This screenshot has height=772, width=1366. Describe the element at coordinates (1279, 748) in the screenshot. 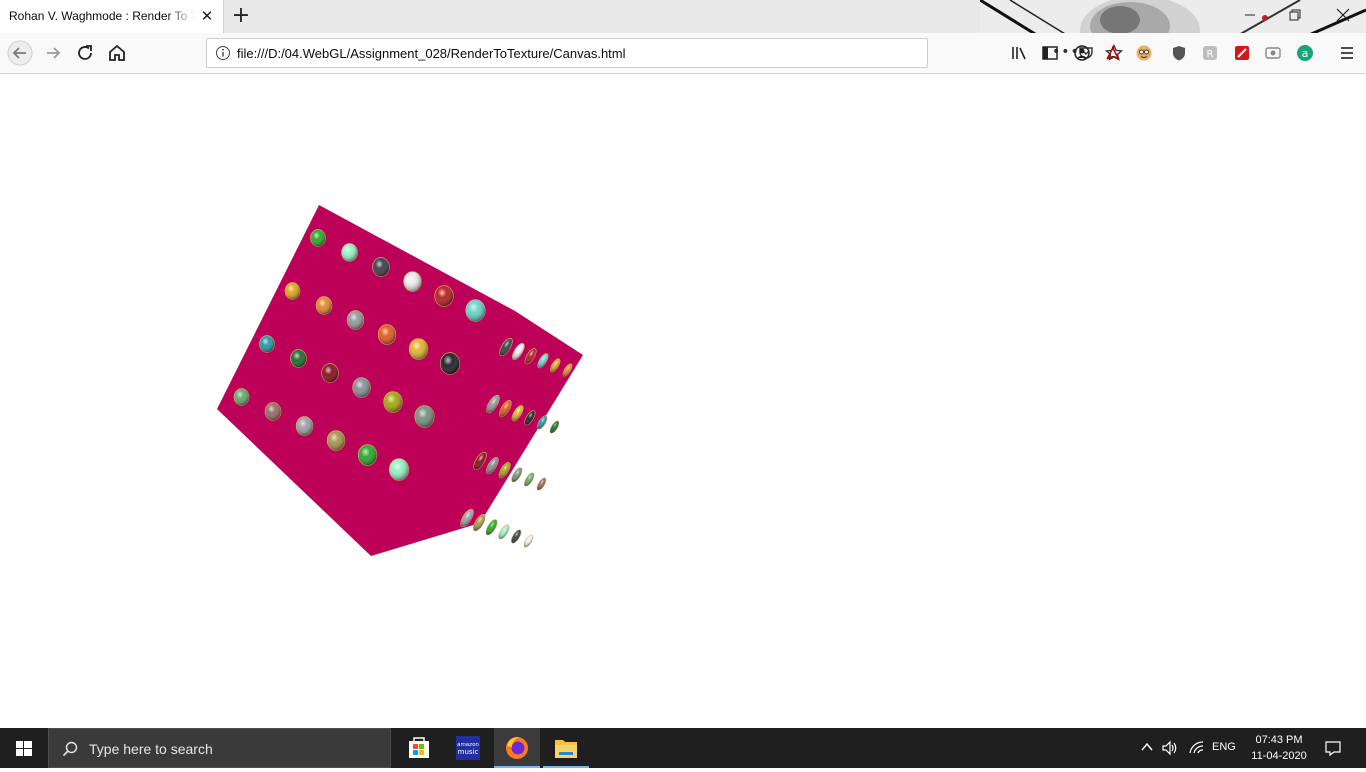

I see `clock: 07:43 PM 11-04-2020` at that location.